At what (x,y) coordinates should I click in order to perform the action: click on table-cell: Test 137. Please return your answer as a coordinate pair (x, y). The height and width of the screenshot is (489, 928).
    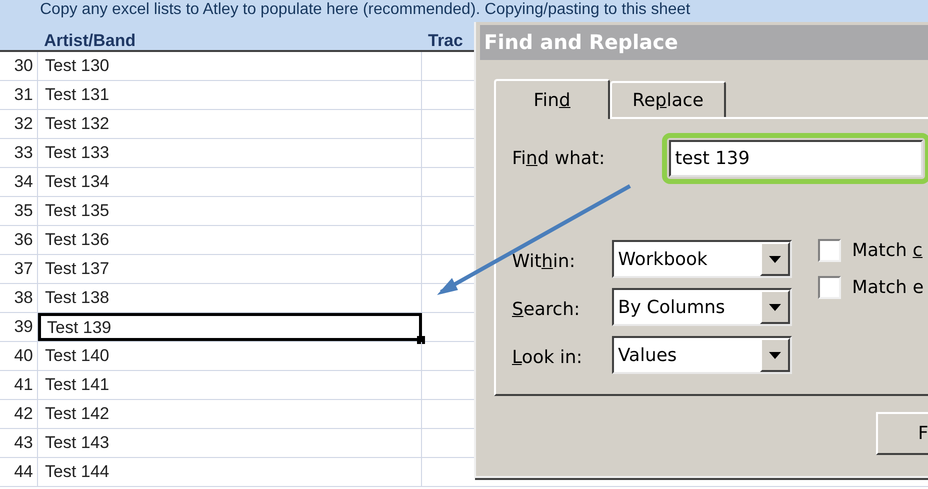
    Looking at the image, I should click on (230, 269).